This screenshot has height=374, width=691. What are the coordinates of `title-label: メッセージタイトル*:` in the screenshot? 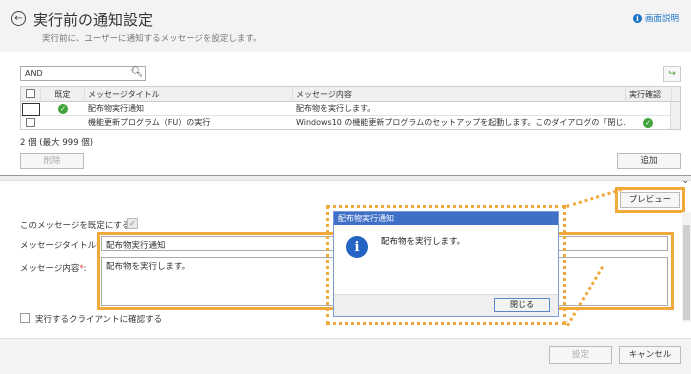 It's located at (61, 245).